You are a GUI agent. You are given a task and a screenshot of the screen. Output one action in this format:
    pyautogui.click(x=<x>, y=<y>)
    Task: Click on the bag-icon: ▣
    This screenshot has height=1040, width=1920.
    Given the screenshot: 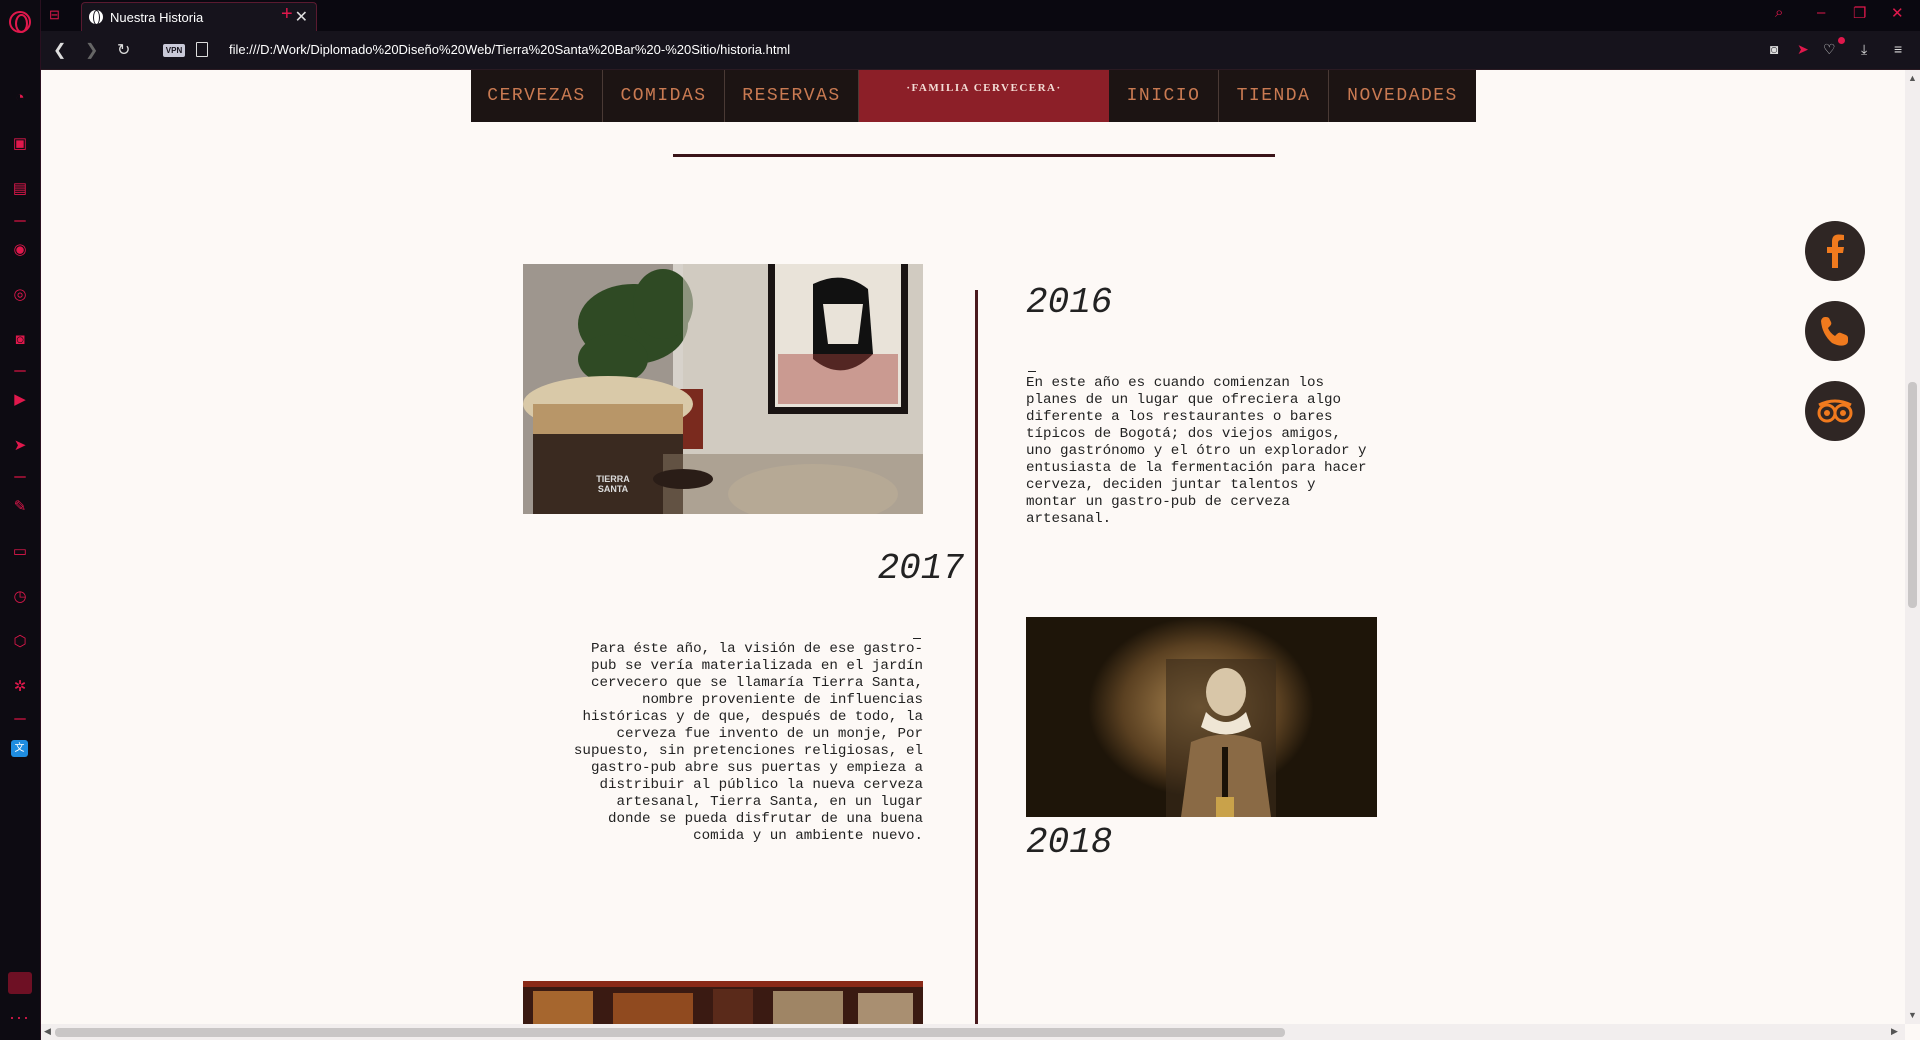 What is the action you would take?
    pyautogui.click(x=20, y=144)
    